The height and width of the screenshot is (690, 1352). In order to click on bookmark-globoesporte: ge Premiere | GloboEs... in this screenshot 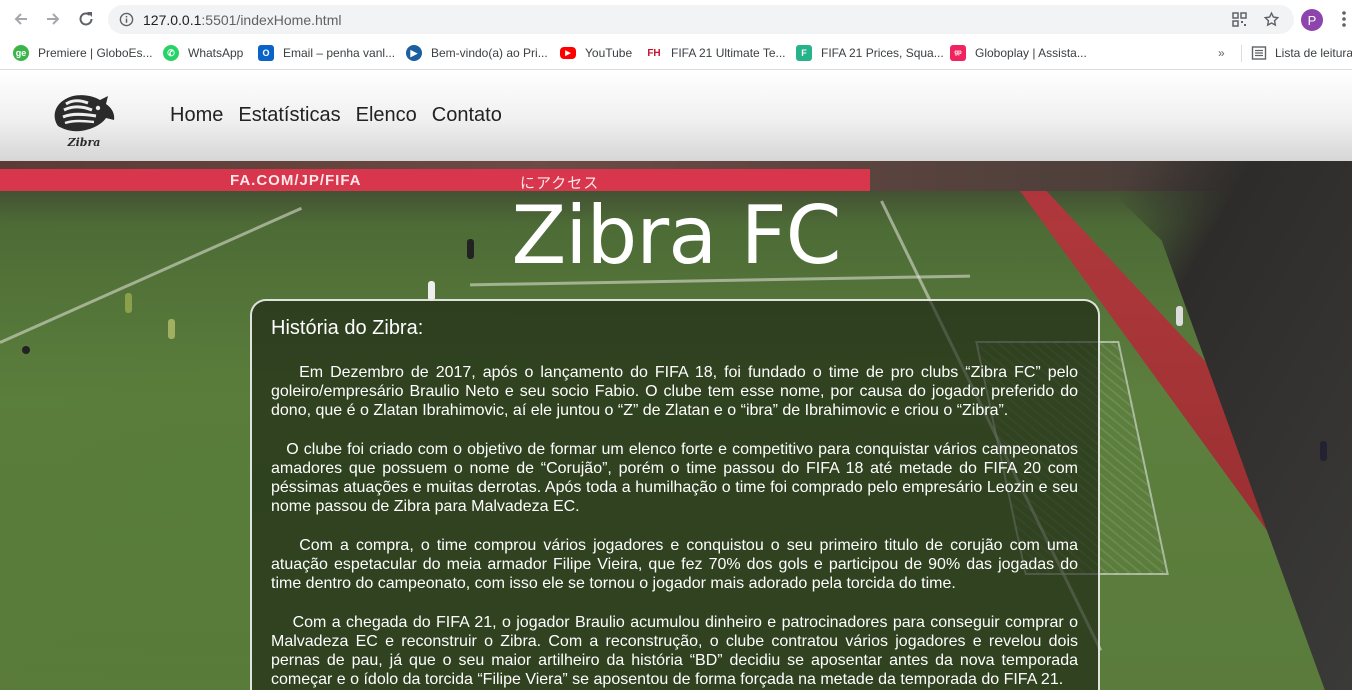, I will do `click(83, 53)`.